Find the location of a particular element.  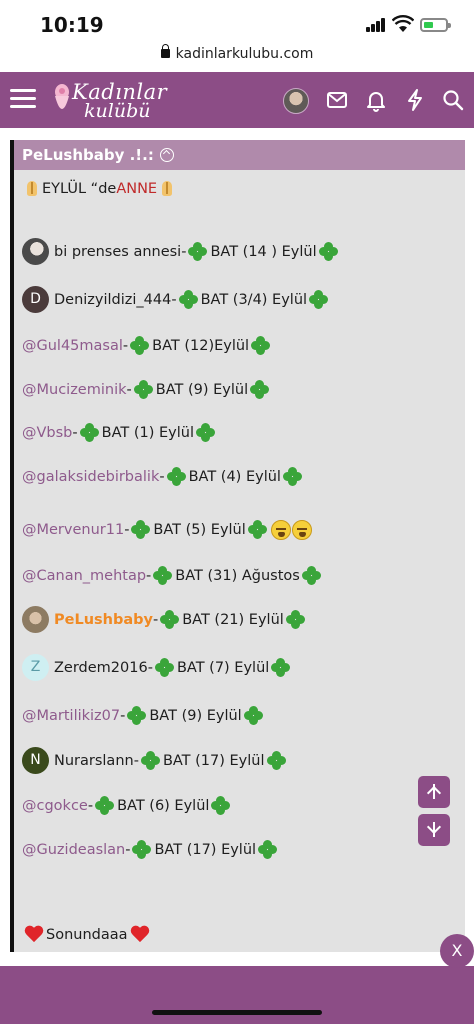

status-bar: 10:19 is located at coordinates (237, 23).